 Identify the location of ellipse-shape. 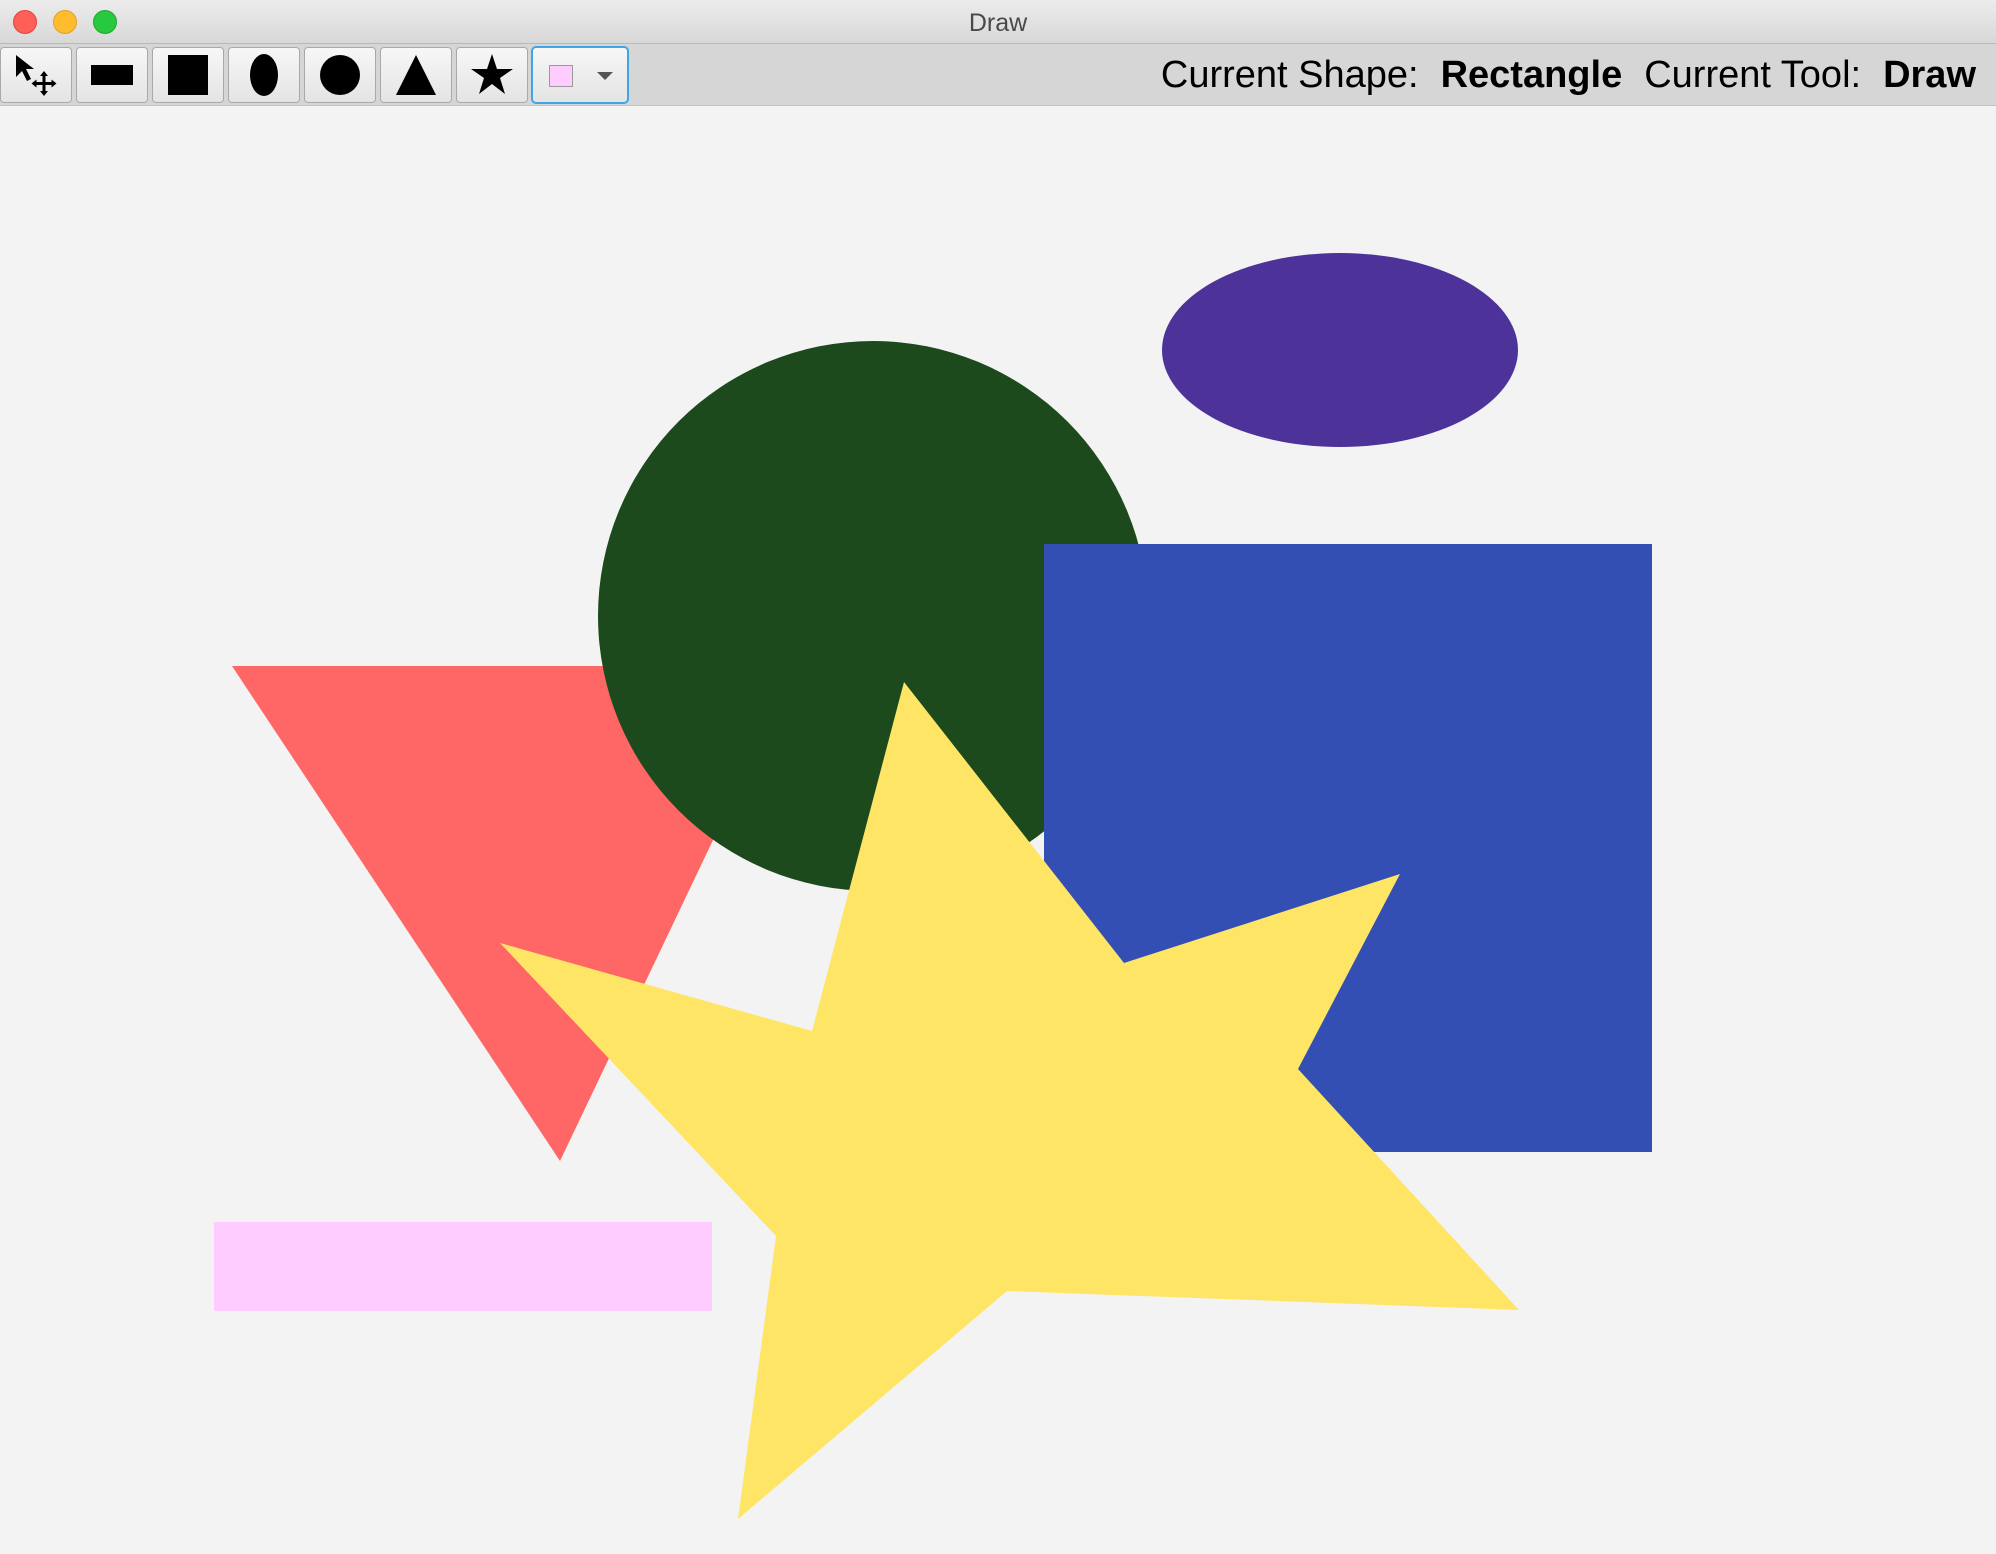
(1340, 350).